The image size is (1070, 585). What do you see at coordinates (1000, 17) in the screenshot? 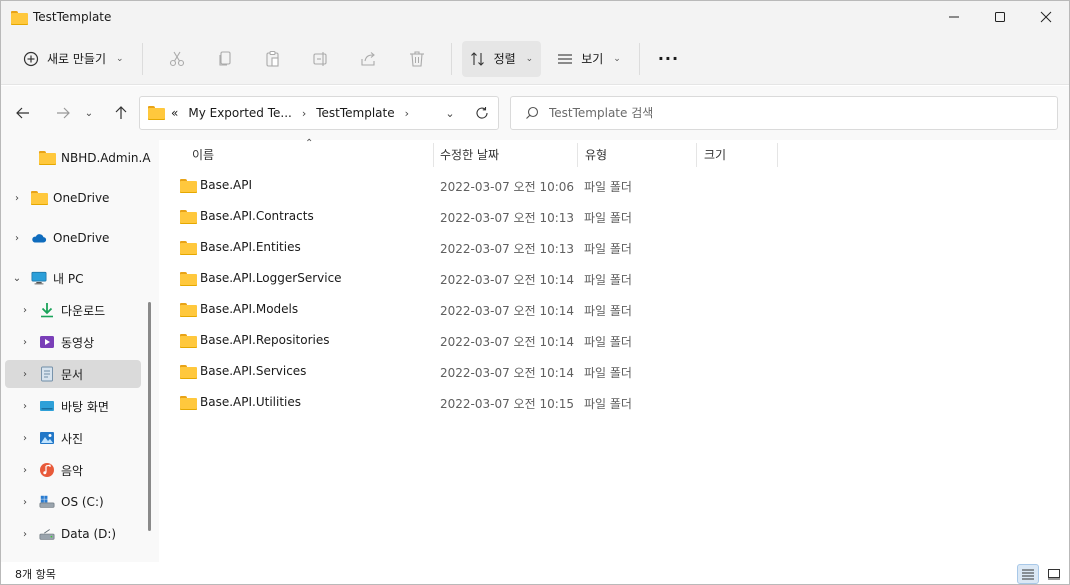
I see `maximize-button` at bounding box center [1000, 17].